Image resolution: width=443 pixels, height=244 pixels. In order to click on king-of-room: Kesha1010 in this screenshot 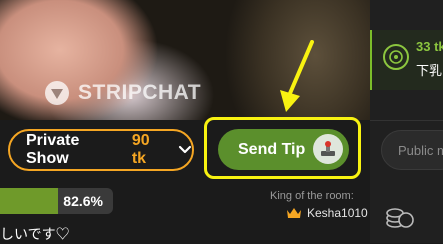, I will do `click(327, 213)`.